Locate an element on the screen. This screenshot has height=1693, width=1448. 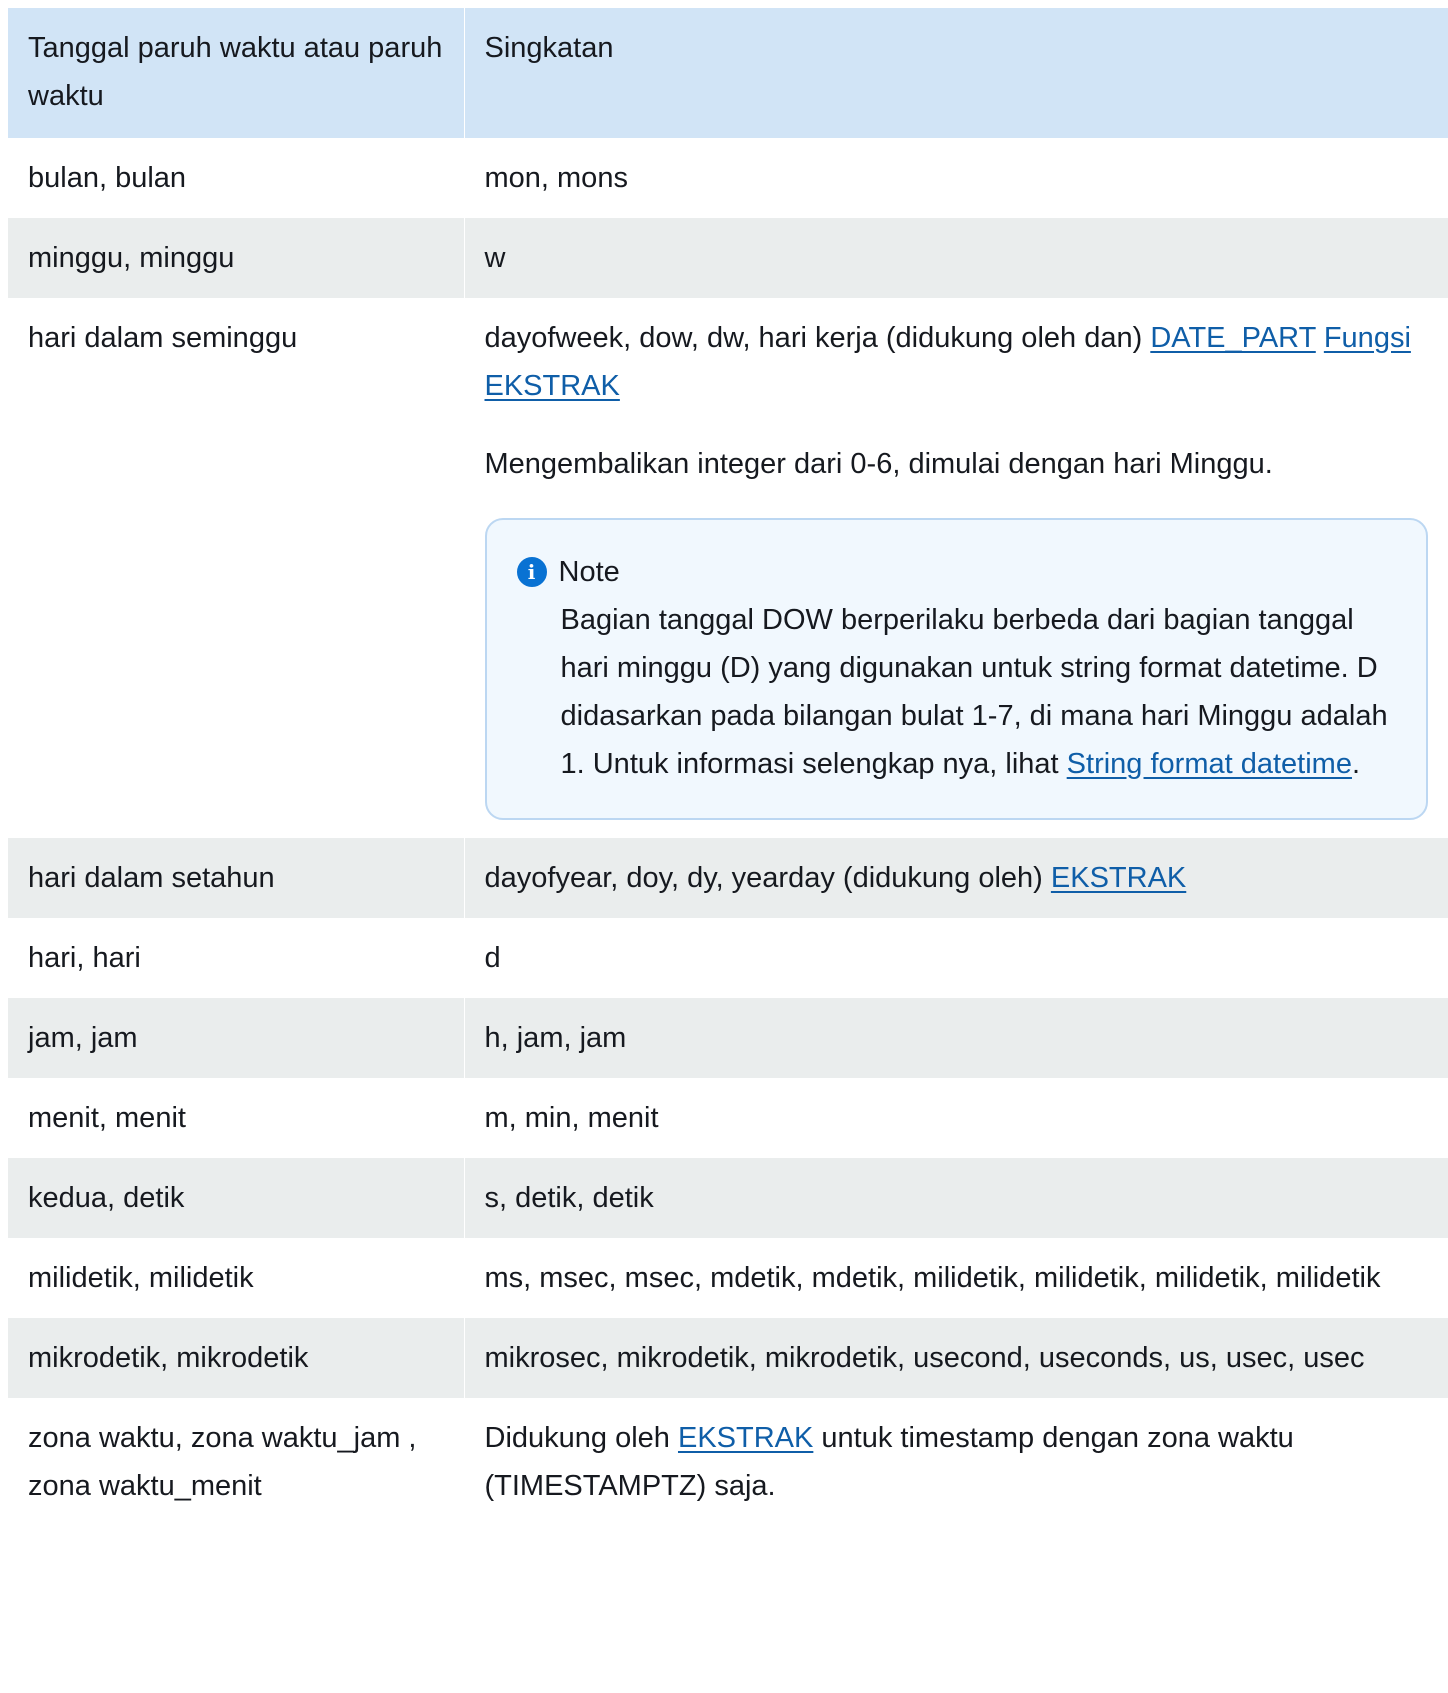
table-row: menit, menit m, min, menit is located at coordinates (728, 1118).